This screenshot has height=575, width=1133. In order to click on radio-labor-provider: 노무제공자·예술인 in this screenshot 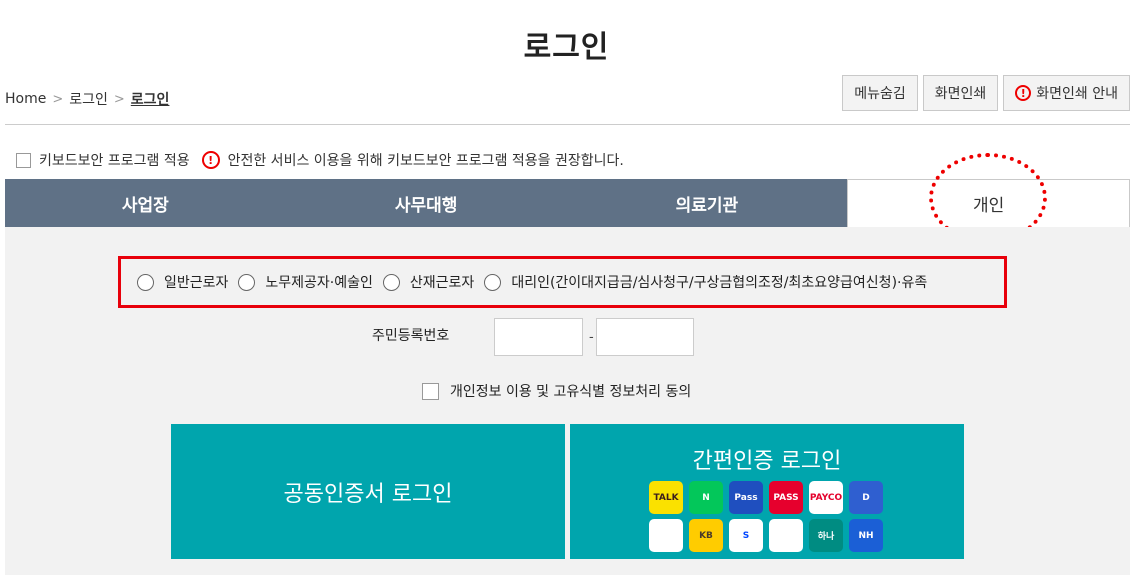, I will do `click(305, 282)`.